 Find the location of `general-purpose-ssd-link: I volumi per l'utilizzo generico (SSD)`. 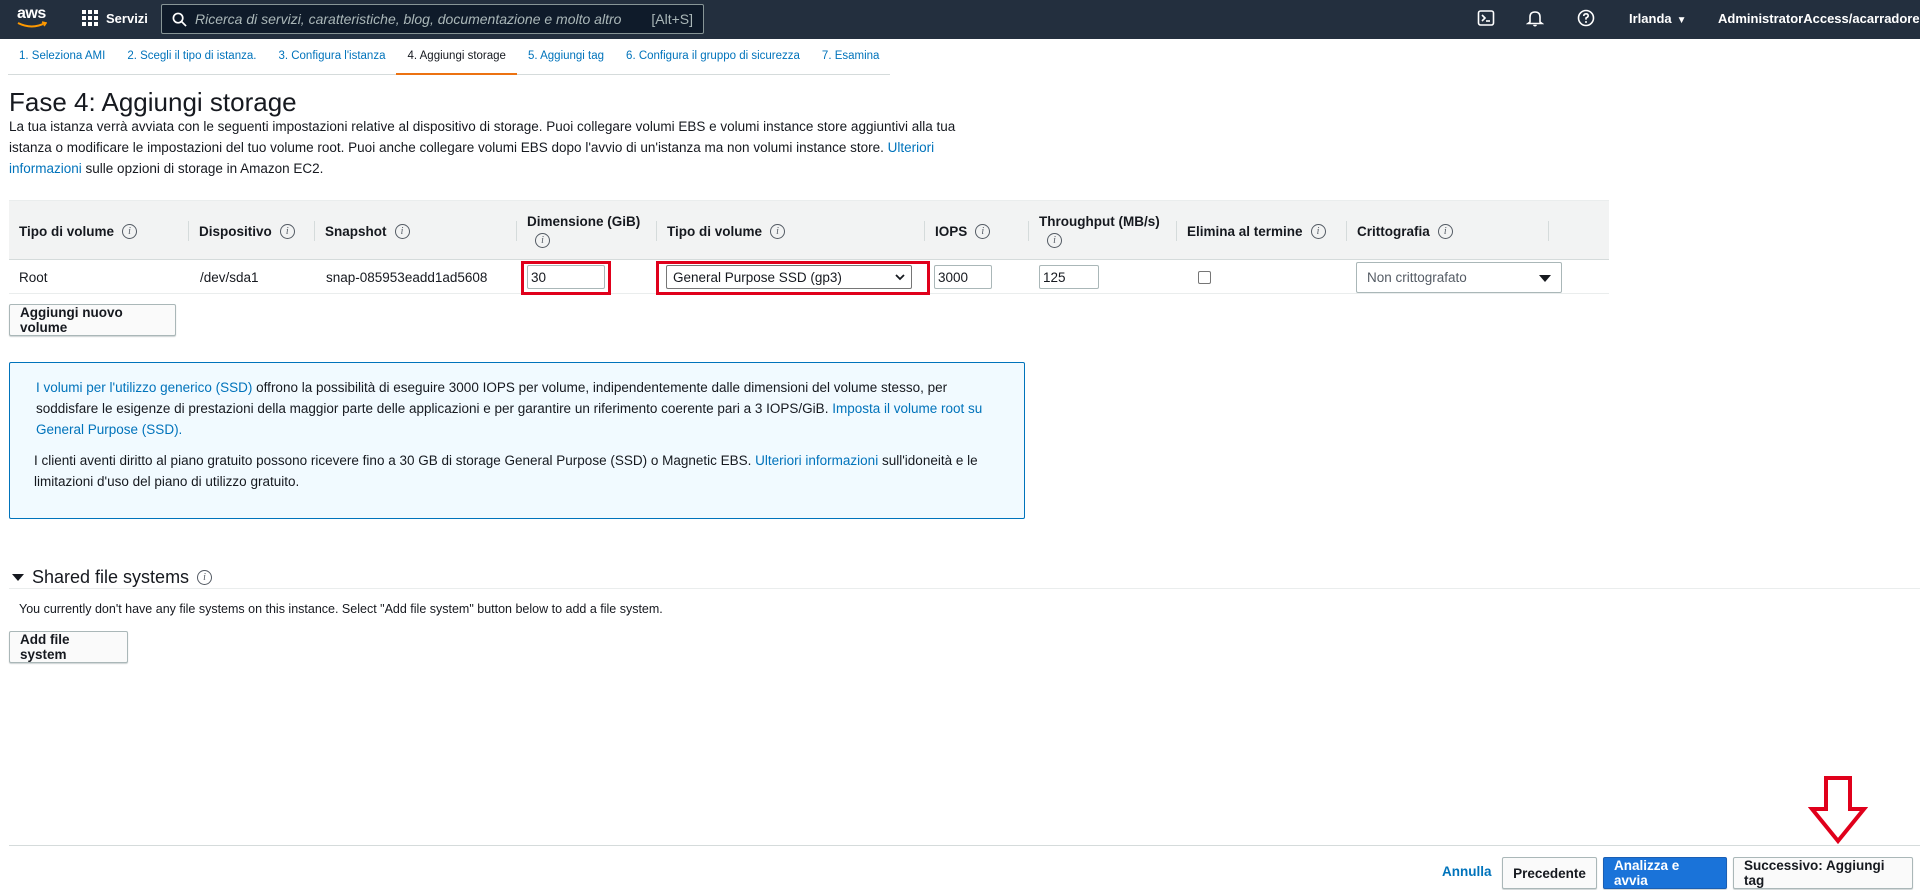

general-purpose-ssd-link: I volumi per l'utilizzo generico (SSD) is located at coordinates (144, 387).